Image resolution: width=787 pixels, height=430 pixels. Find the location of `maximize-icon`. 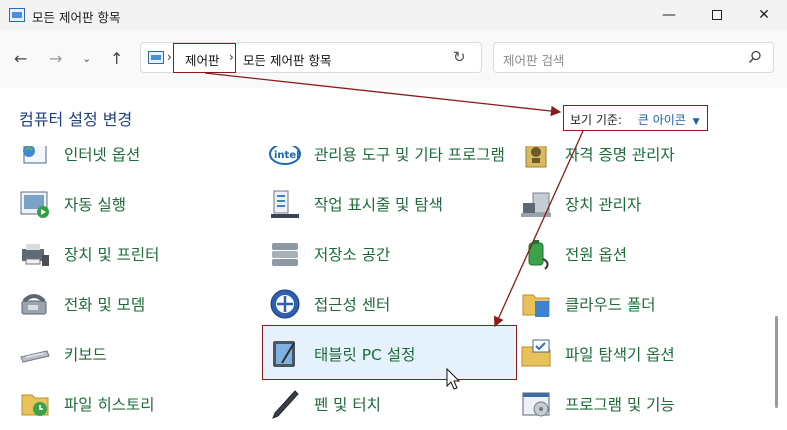

maximize-icon is located at coordinates (717, 15).